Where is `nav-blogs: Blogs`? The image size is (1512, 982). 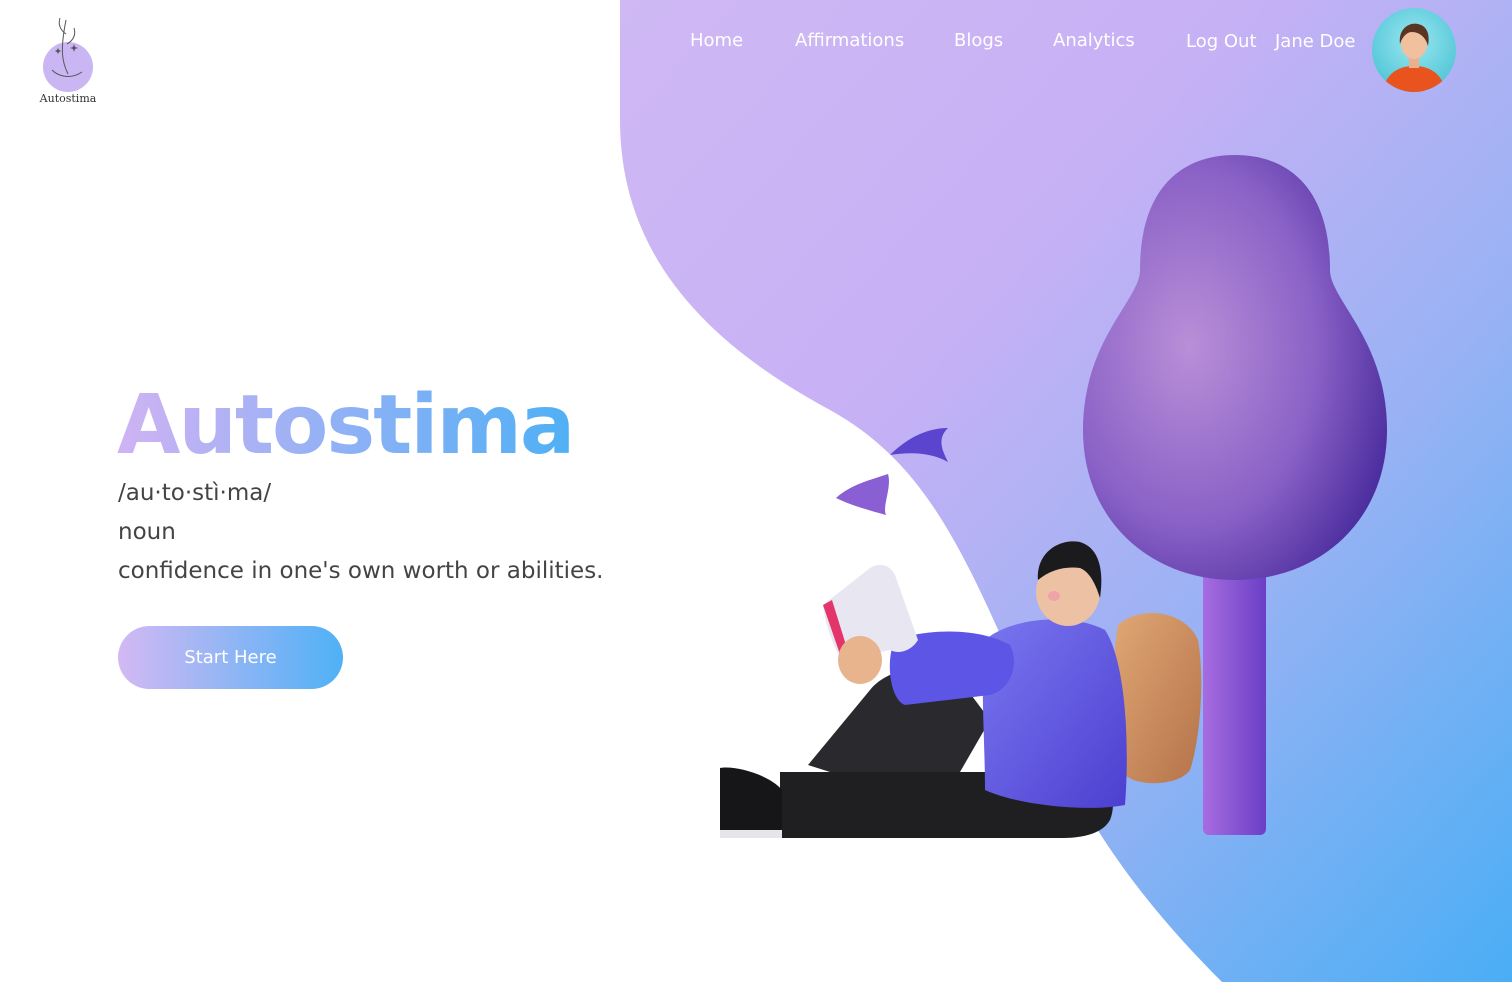
nav-blogs: Blogs is located at coordinates (978, 40).